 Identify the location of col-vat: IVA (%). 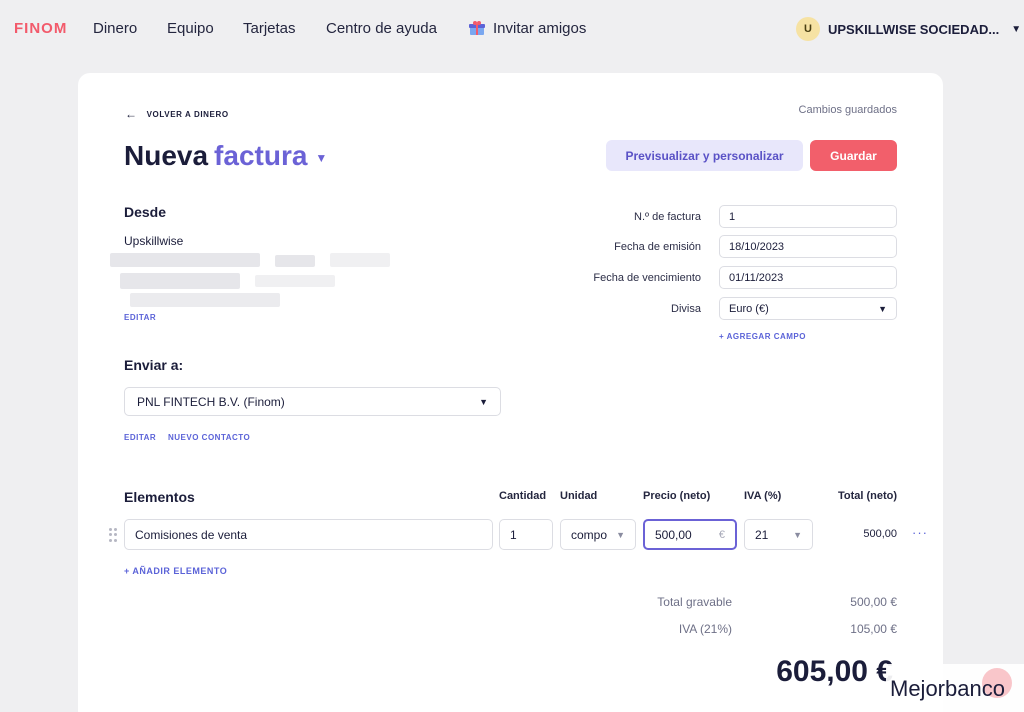
(763, 496).